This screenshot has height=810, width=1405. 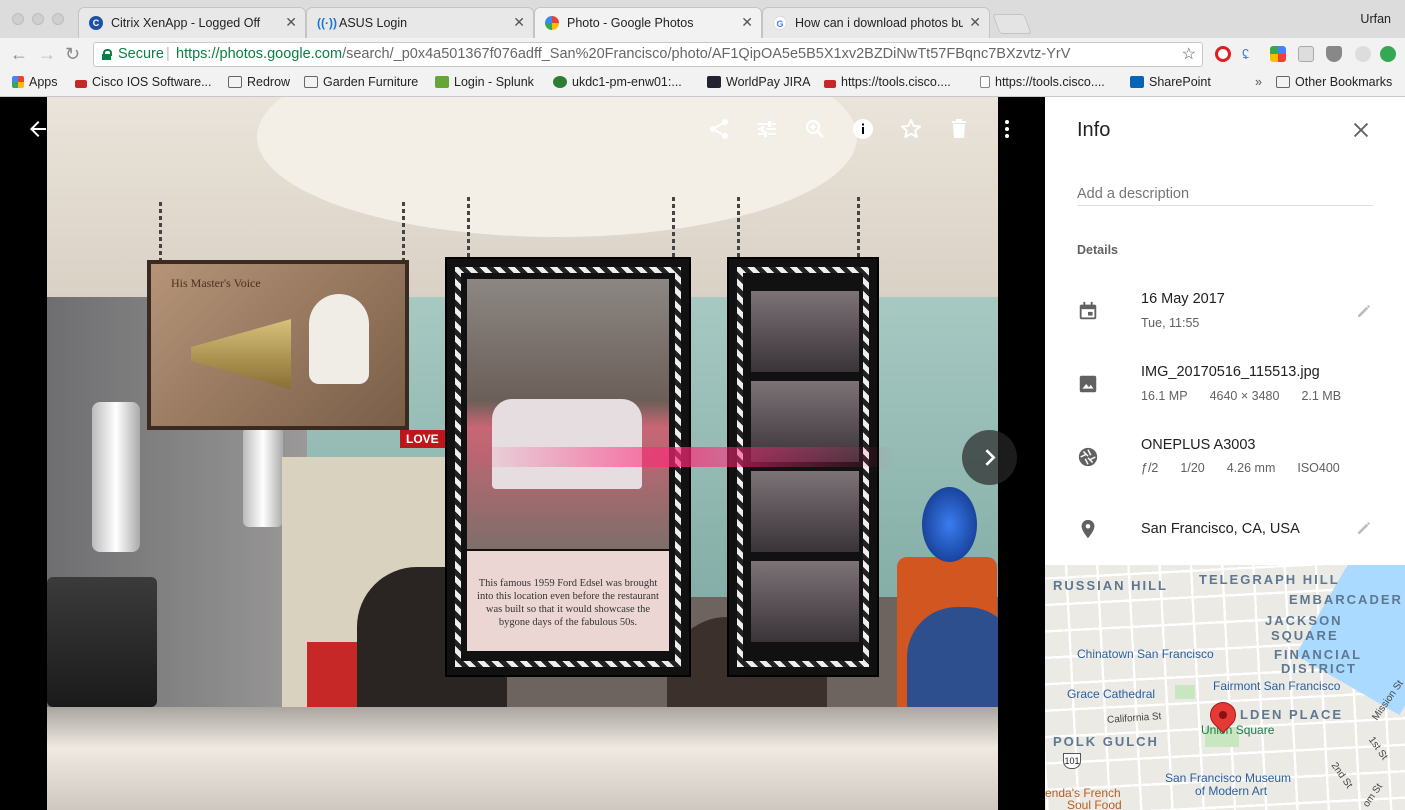 I want to click on camera-specs: ƒ/2 1/20 4.26 mm ISO400, so click(x=1251, y=468).